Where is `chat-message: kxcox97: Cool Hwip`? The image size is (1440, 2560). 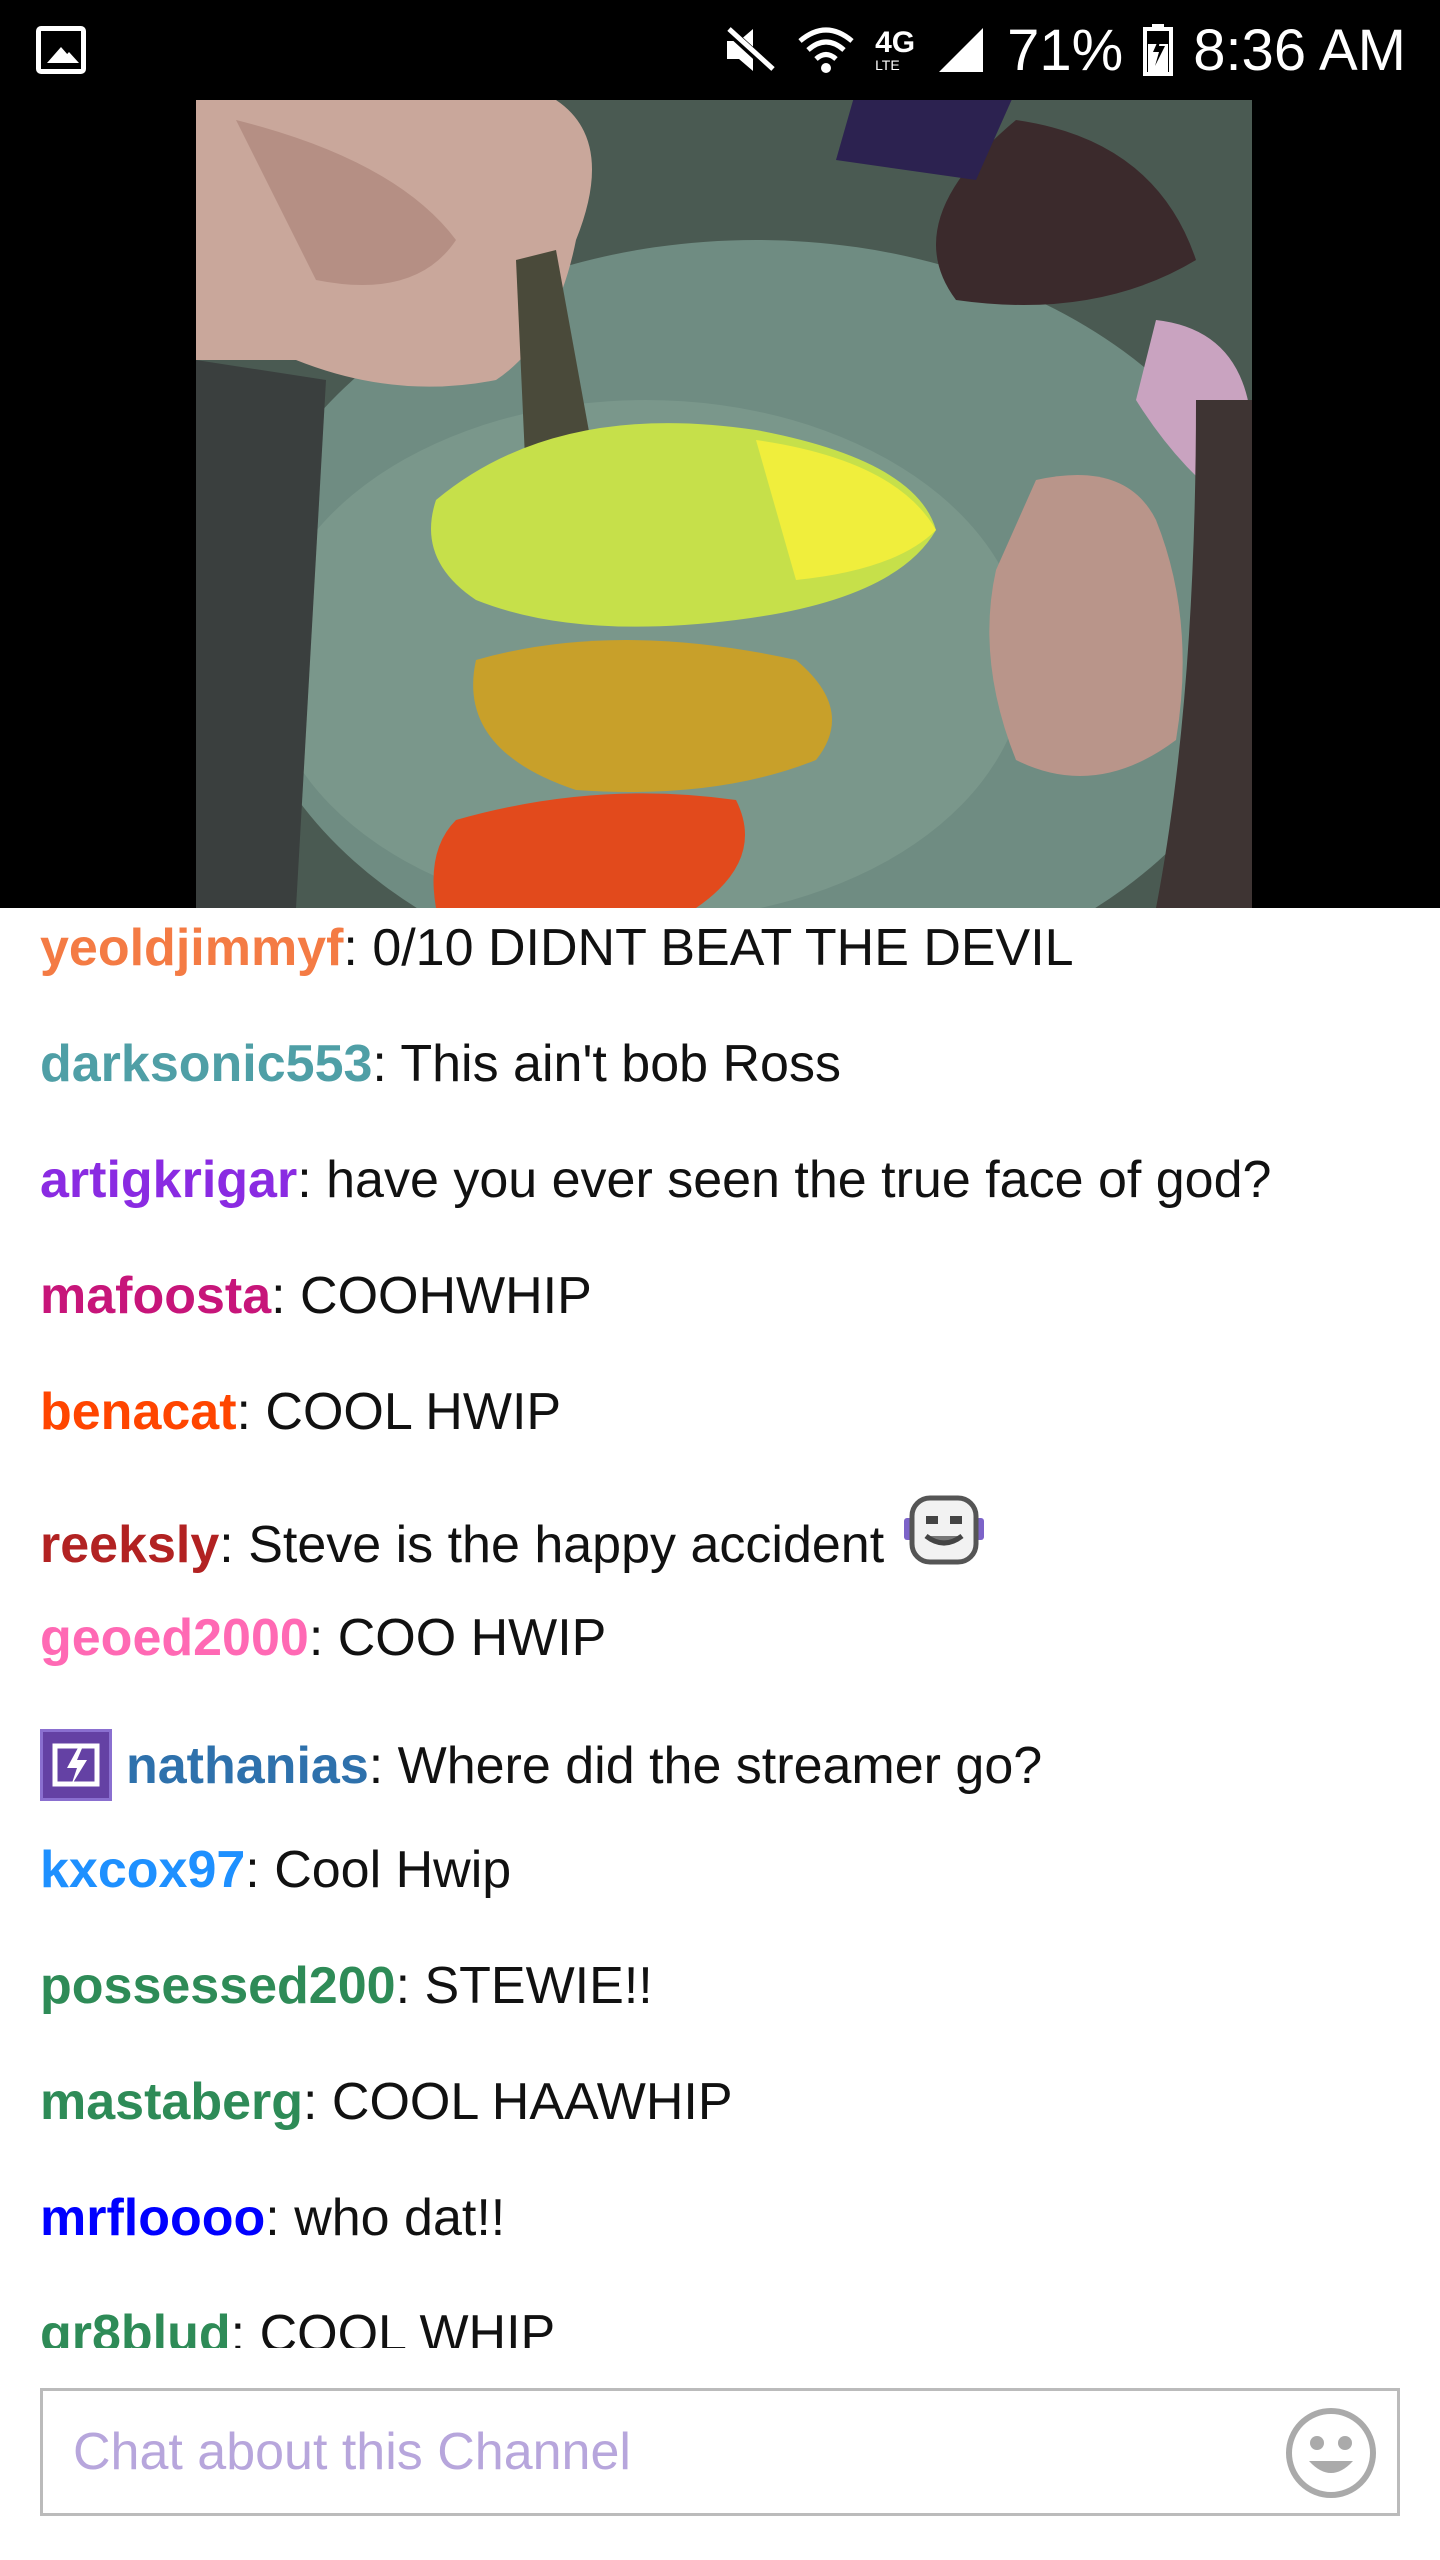 chat-message: kxcox97: Cool Hwip is located at coordinates (720, 1870).